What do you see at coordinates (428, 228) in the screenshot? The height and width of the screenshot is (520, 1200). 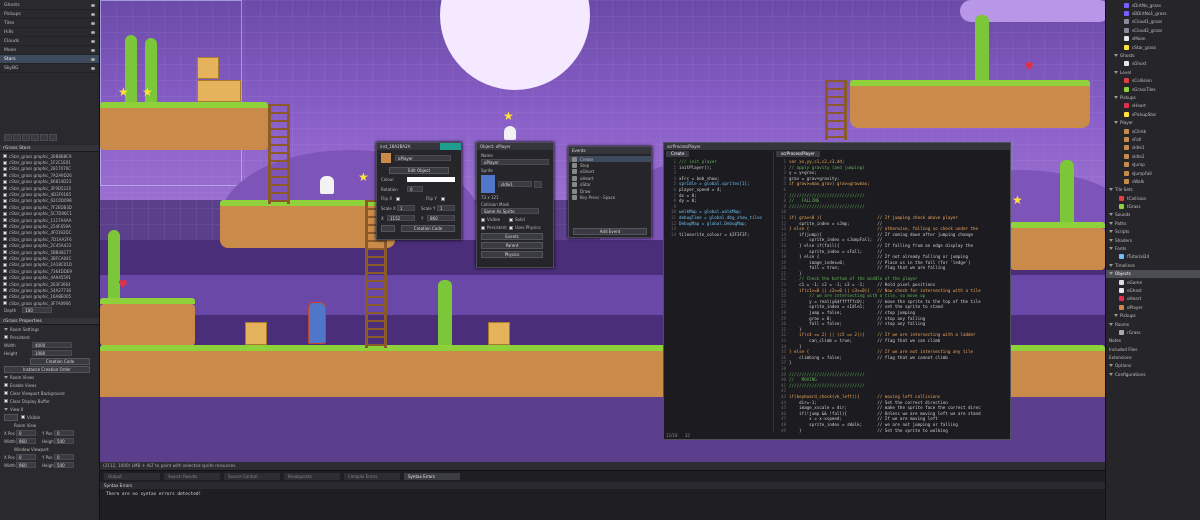 I see `instance-creation-code-button: Creation Code` at bounding box center [428, 228].